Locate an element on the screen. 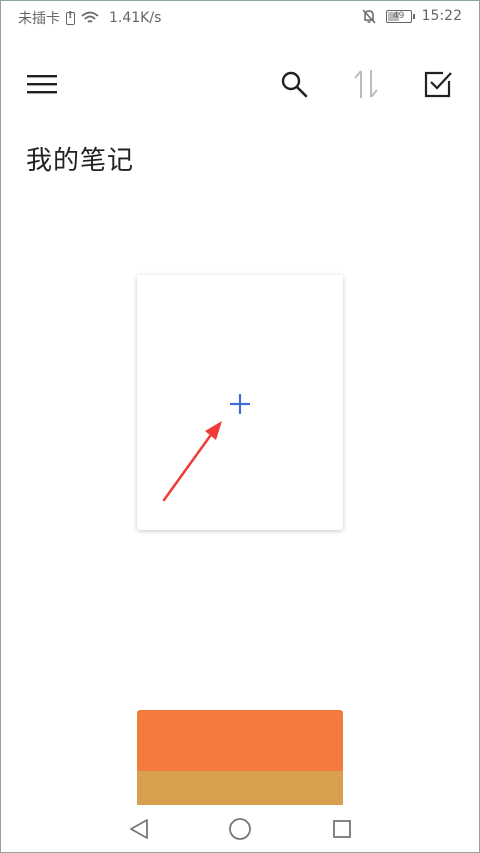 The image size is (480, 853). search-icon is located at coordinates (294, 84).